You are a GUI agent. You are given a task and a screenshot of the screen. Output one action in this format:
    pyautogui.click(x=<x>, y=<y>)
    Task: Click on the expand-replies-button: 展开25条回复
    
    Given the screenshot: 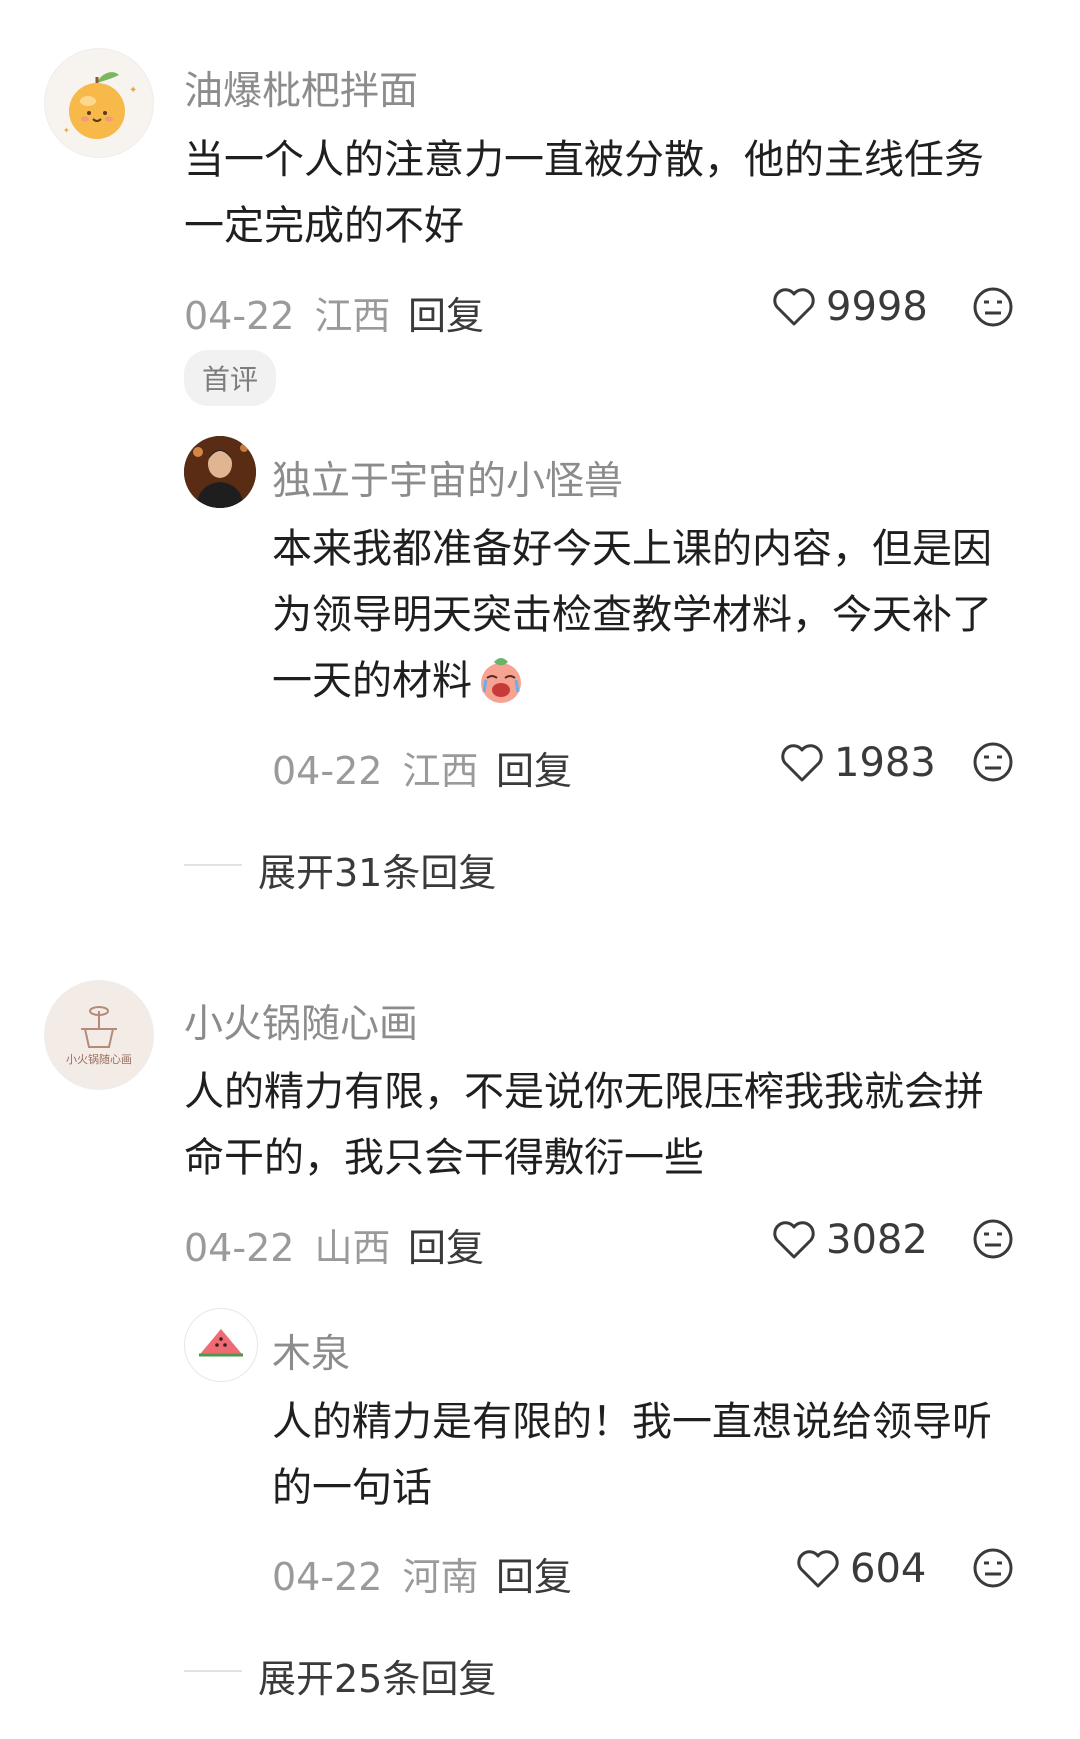 What is the action you would take?
    pyautogui.click(x=377, y=1675)
    